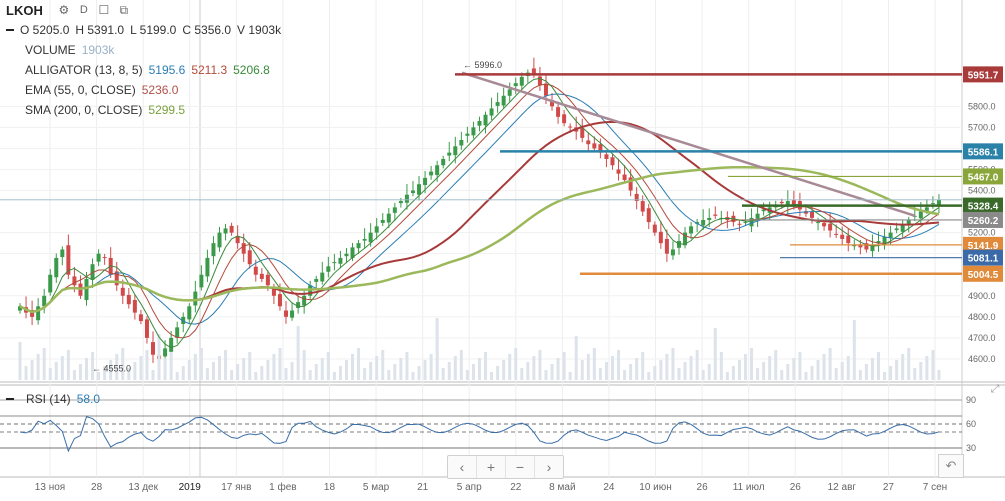 The height and width of the screenshot is (501, 1005). What do you see at coordinates (516, 487) in the screenshot?
I see `x-tick-label: 22` at bounding box center [516, 487].